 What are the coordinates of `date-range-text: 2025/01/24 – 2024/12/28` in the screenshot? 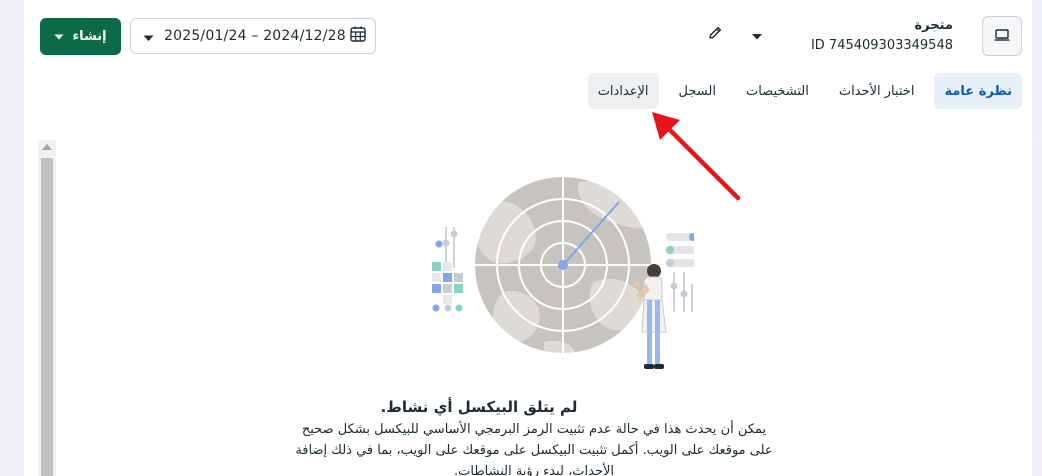 It's located at (255, 36).